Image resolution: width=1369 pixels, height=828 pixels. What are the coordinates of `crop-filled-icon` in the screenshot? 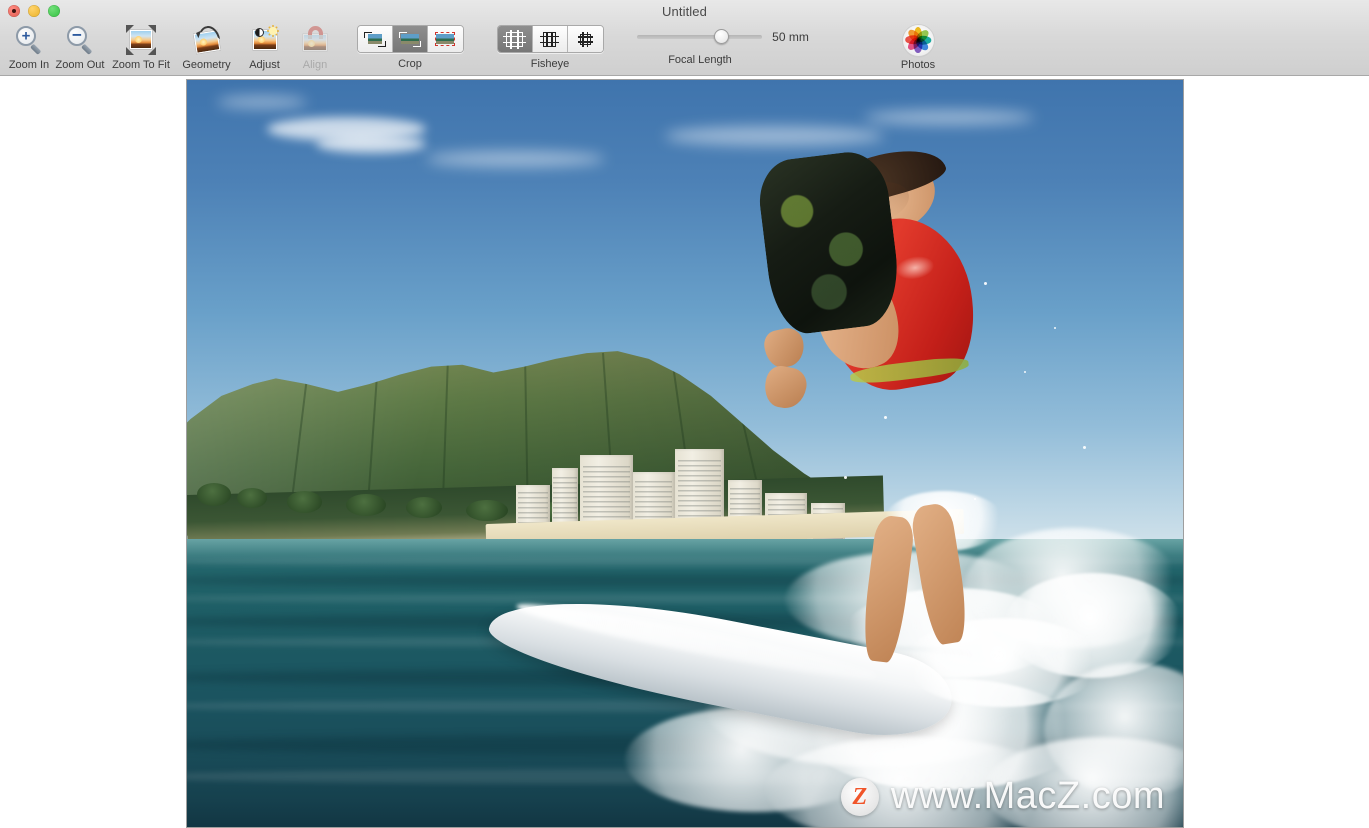 It's located at (409, 39).